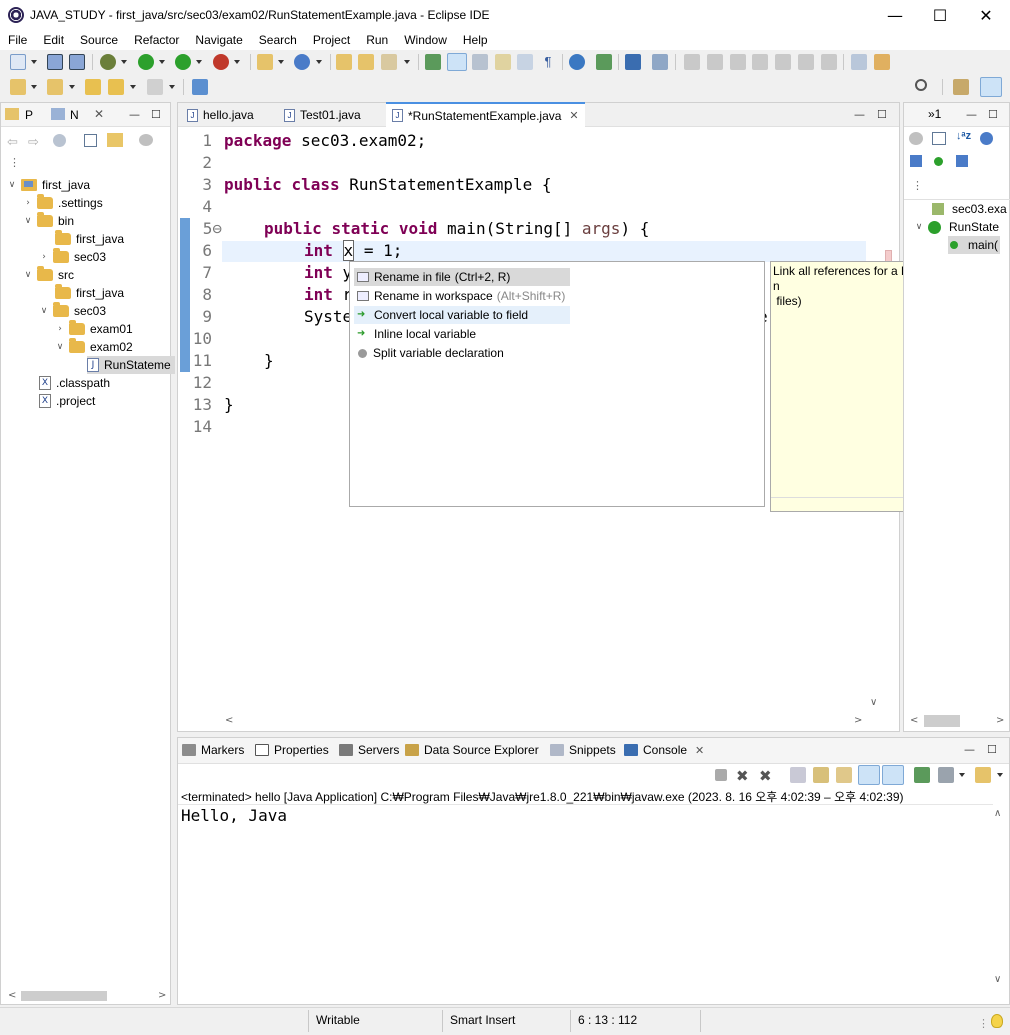 The image size is (1010, 1035). I want to click on tree-item-src-sec03: ∨ sec03, so click(72, 311).